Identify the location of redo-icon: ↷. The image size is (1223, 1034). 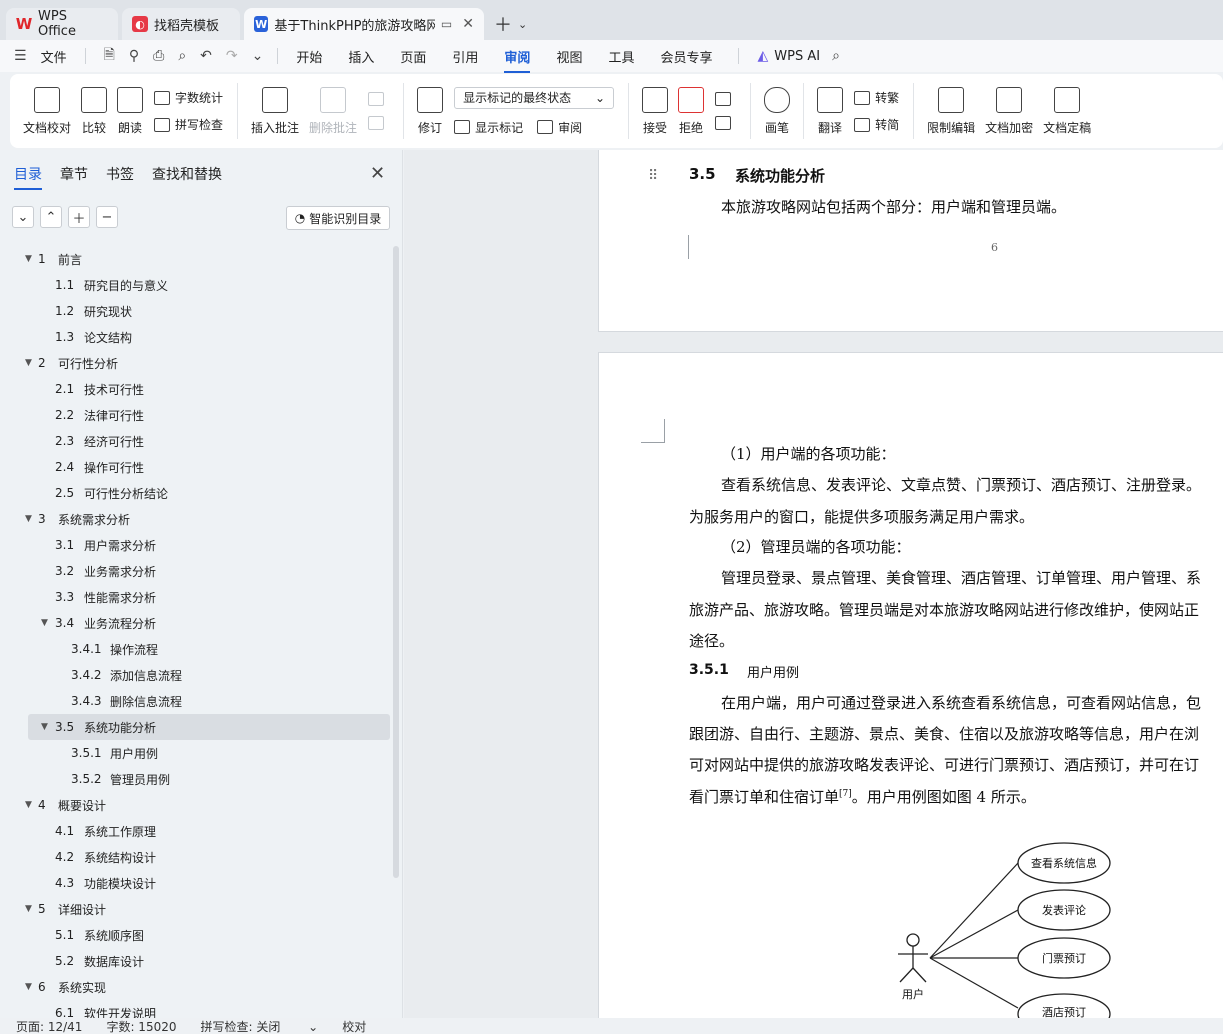
(232, 56).